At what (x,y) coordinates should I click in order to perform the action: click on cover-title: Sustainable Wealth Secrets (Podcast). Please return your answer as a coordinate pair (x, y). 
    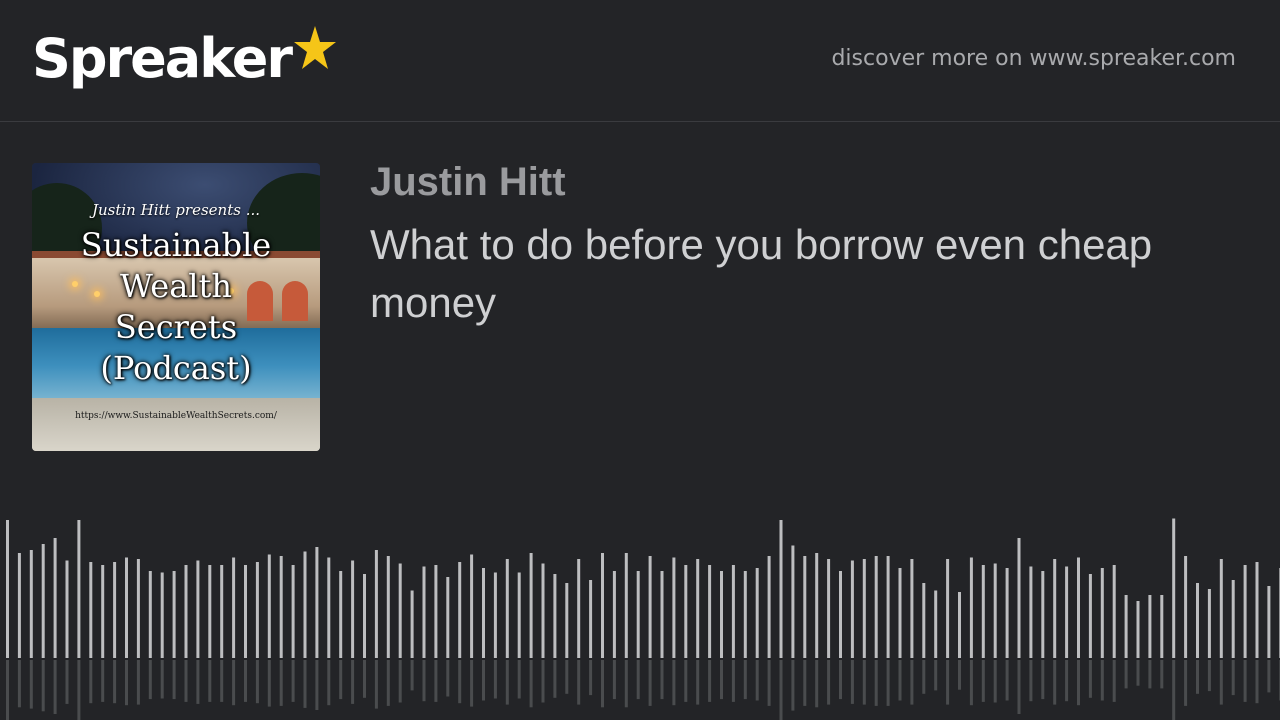
    Looking at the image, I should click on (176, 307).